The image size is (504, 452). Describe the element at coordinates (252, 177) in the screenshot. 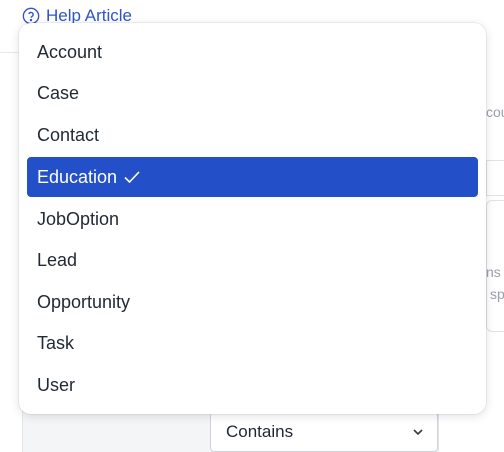

I see `dropdown-option-education: Education` at that location.